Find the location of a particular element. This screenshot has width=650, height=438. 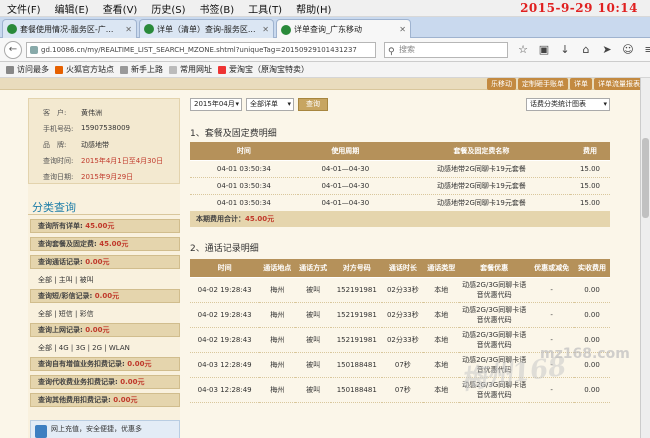

col-header: 通话时长 is located at coordinates (403, 268).